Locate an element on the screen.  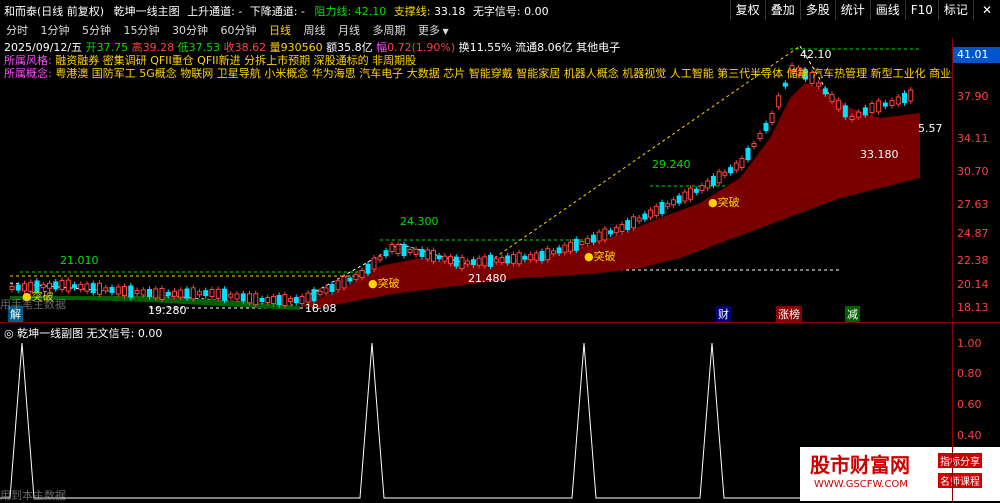
resistance-label: 阻力线: is located at coordinates (333, 11).